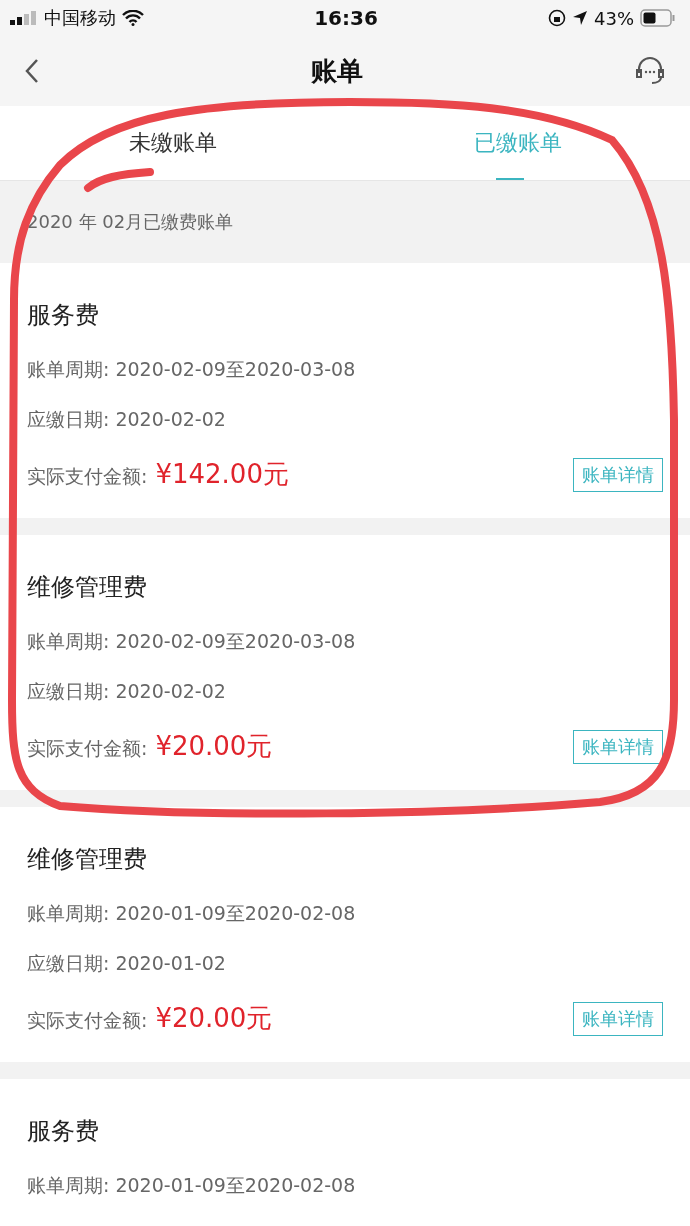  Describe the element at coordinates (580, 18) in the screenshot. I see `location-arrow-icon` at that location.